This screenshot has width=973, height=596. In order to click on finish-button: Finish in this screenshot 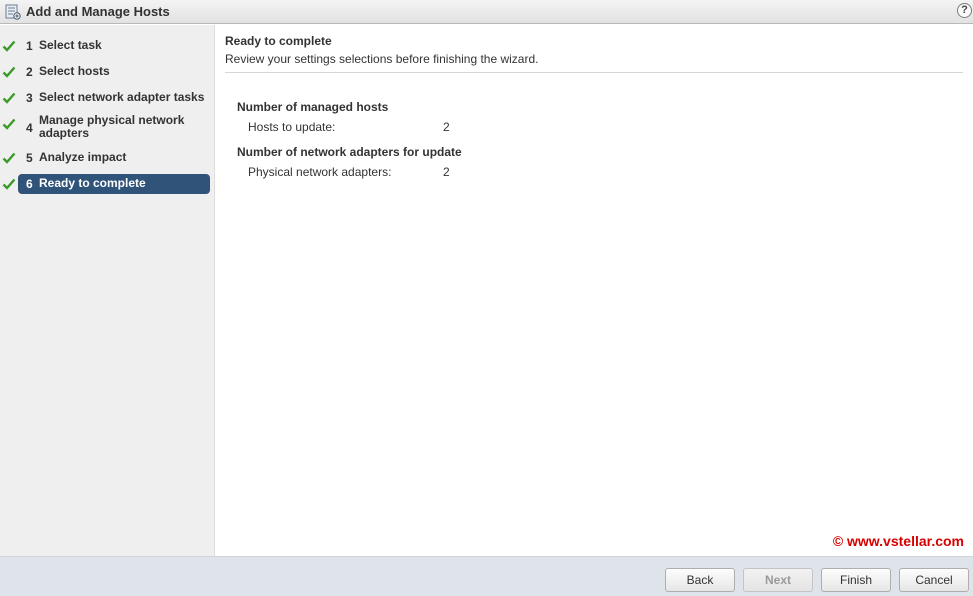, I will do `click(856, 580)`.